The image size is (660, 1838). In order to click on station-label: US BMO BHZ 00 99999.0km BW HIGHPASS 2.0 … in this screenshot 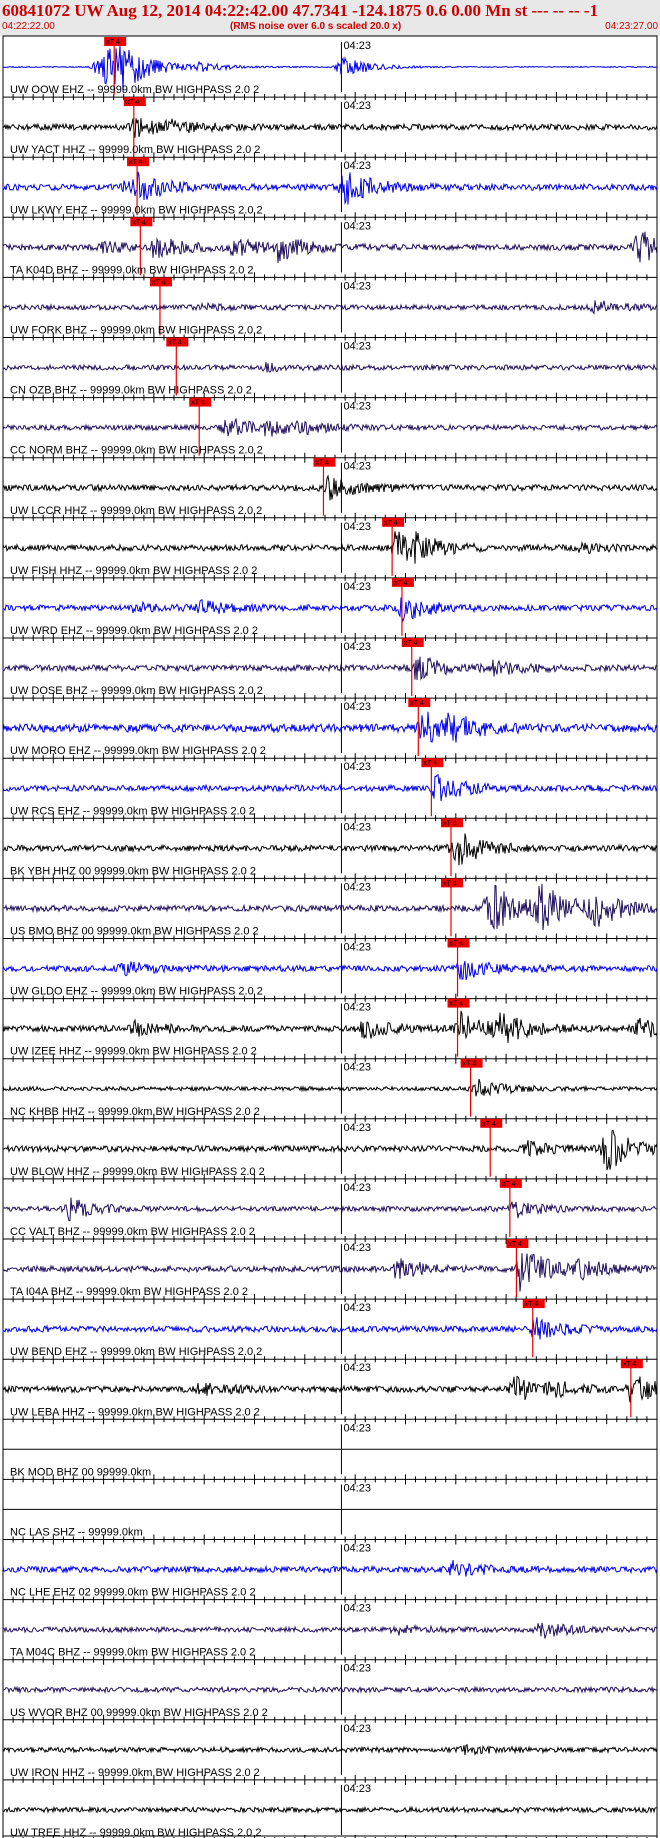, I will do `click(134, 932)`.